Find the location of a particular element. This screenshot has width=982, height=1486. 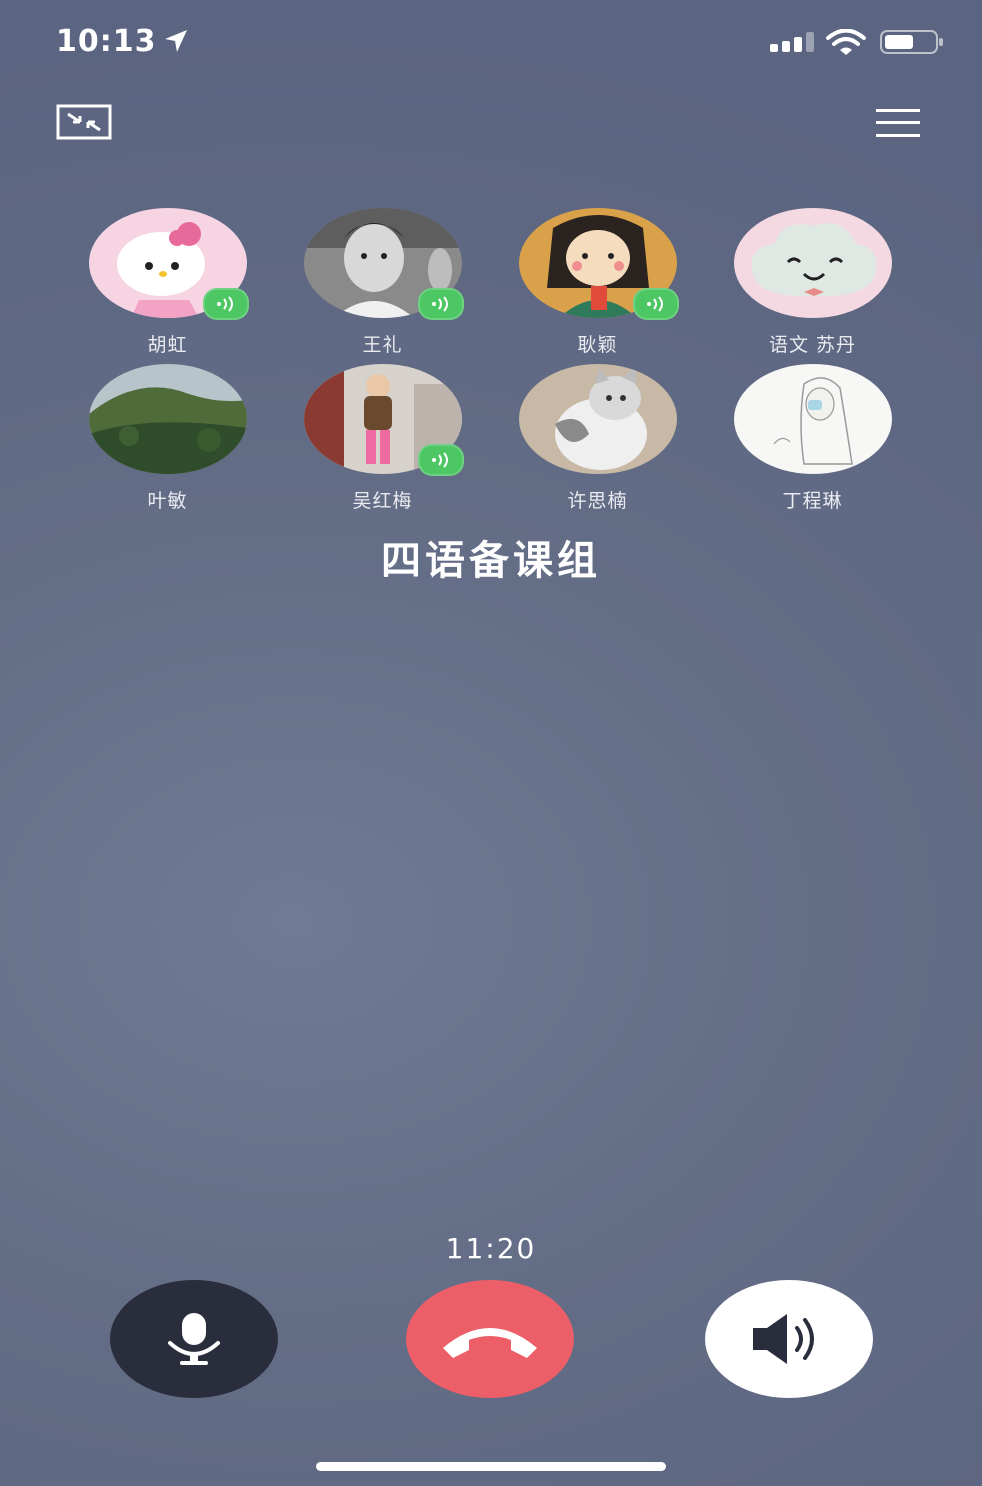

wifi-icon is located at coordinates (846, 42).